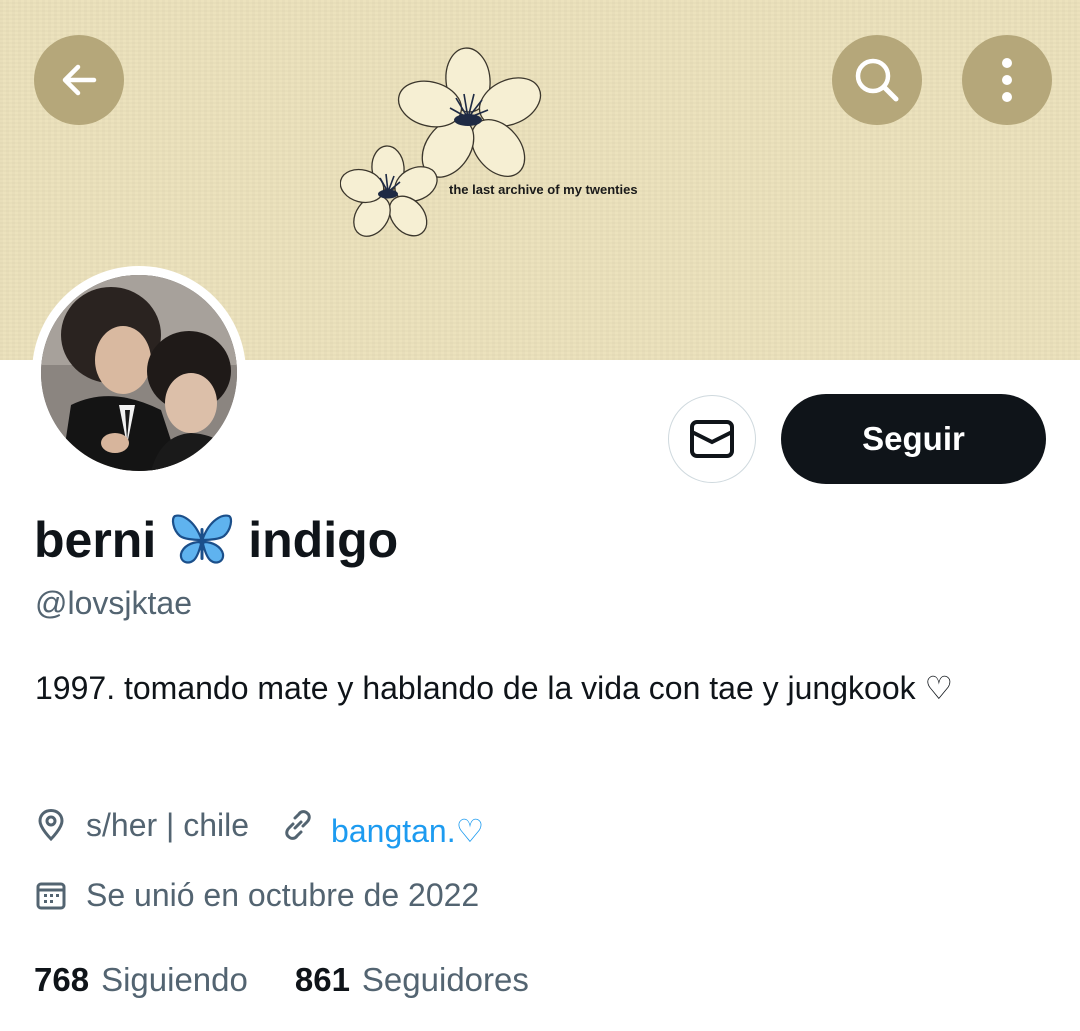 The height and width of the screenshot is (1031, 1080). I want to click on website-link: bangtan.♡, so click(407, 831).